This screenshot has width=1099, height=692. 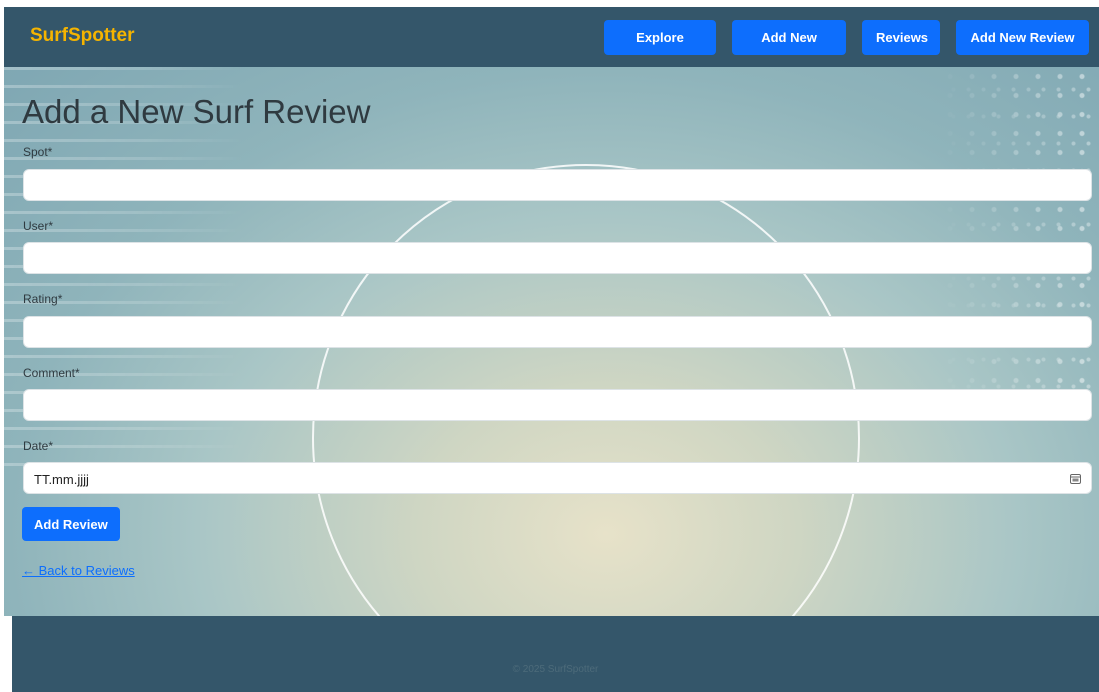 I want to click on date-placeholder: TT.mm.jjjj, so click(x=61, y=479).